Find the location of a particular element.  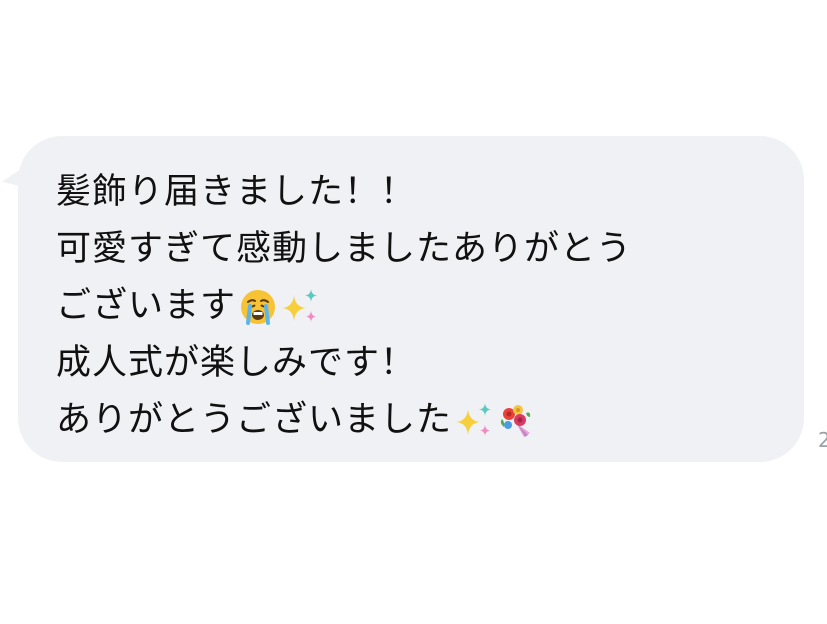

message-line-1: 髪飾り届きました！！ is located at coordinates (430, 192).